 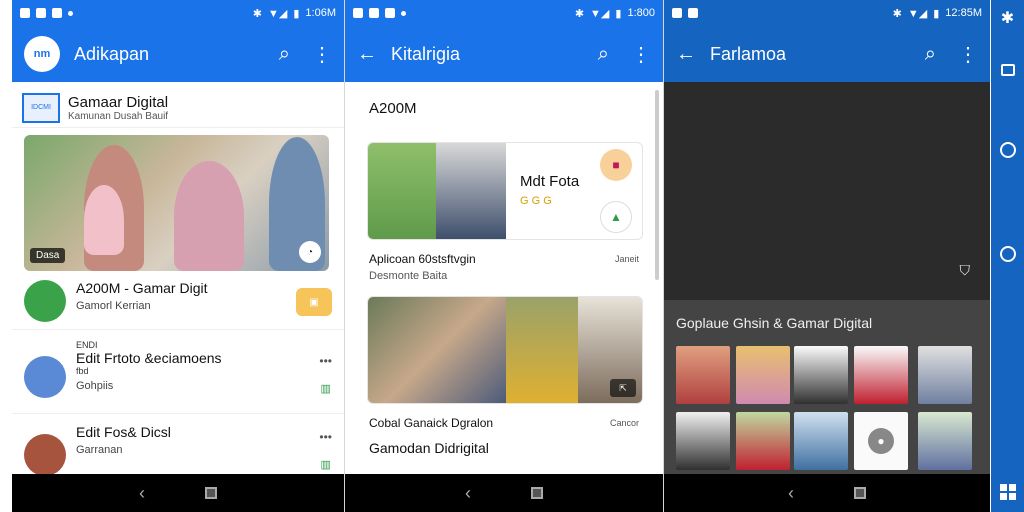 I want to click on app-bar: nm Adikapan ⌕ ⋮, so click(x=178, y=54).